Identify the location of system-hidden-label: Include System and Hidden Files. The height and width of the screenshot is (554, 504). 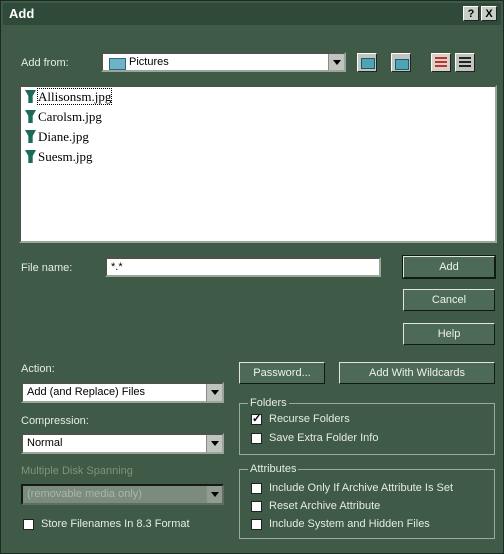
(349, 524).